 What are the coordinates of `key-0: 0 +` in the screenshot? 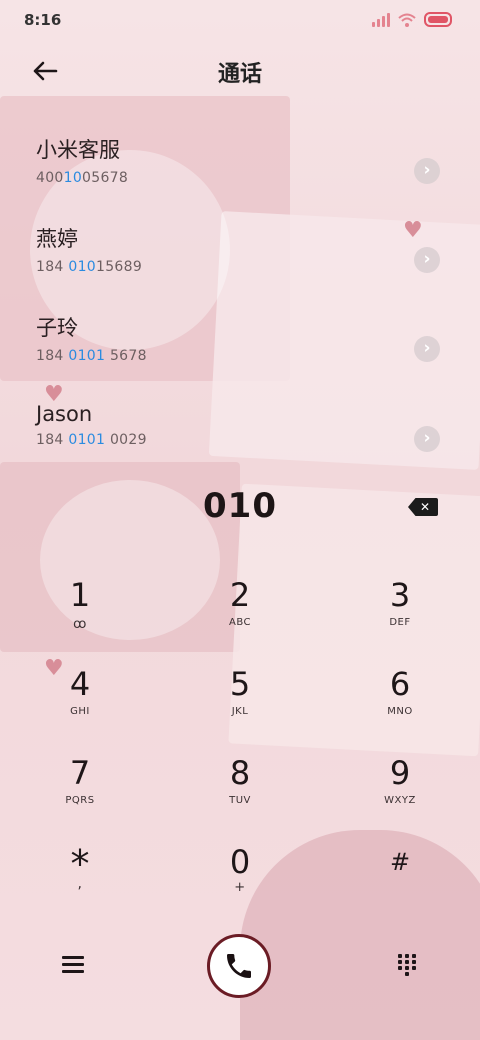 It's located at (240, 882).